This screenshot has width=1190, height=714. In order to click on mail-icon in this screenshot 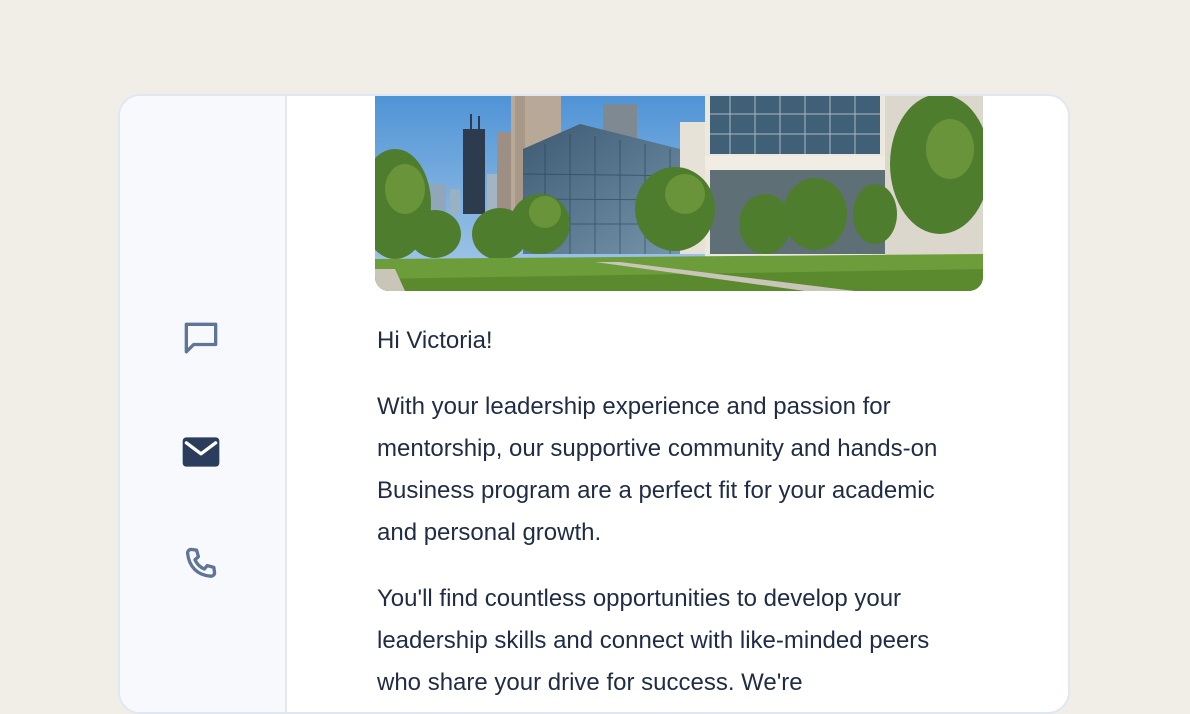, I will do `click(201, 452)`.